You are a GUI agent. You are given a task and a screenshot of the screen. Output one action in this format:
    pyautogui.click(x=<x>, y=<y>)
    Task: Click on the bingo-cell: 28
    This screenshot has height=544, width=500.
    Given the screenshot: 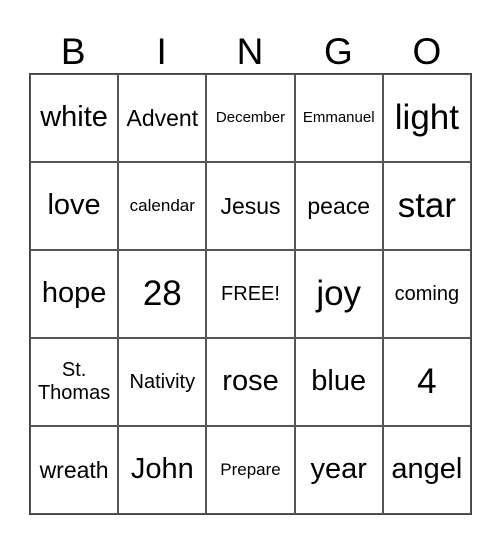 What is the action you would take?
    pyautogui.click(x=162, y=294)
    